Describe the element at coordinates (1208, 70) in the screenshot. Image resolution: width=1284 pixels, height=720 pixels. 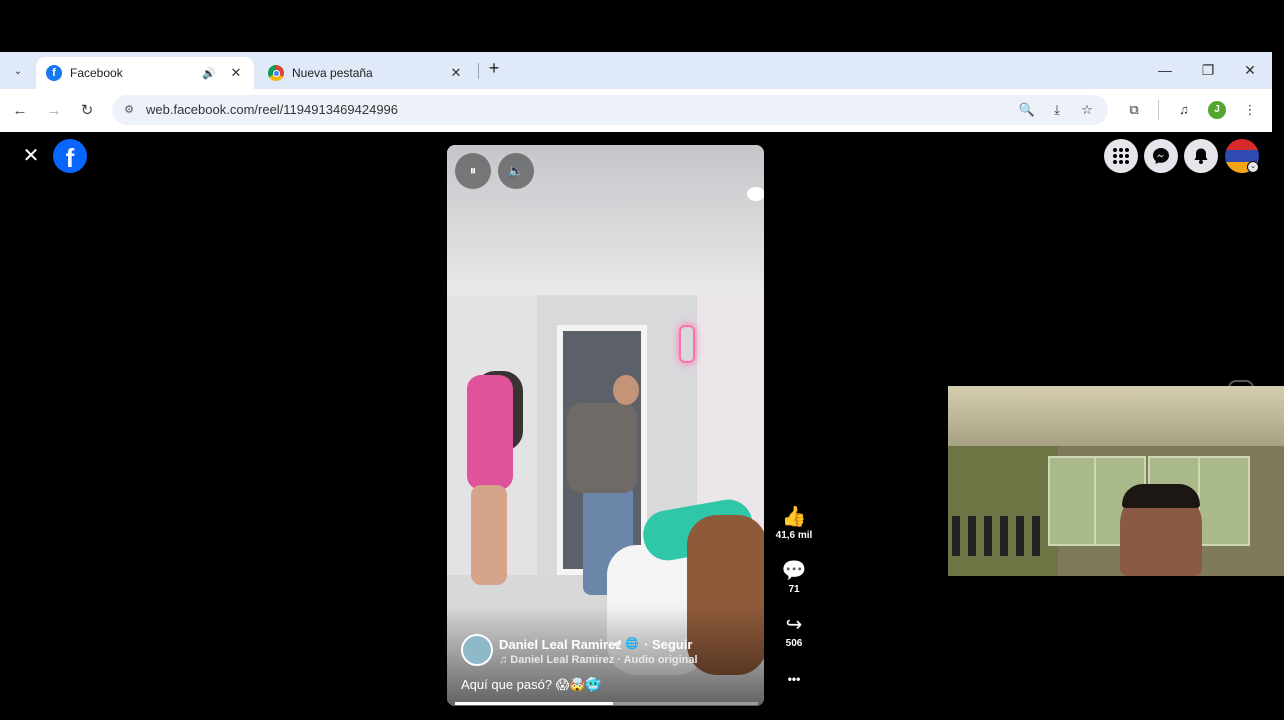
I see `restore-button: ❐` at that location.